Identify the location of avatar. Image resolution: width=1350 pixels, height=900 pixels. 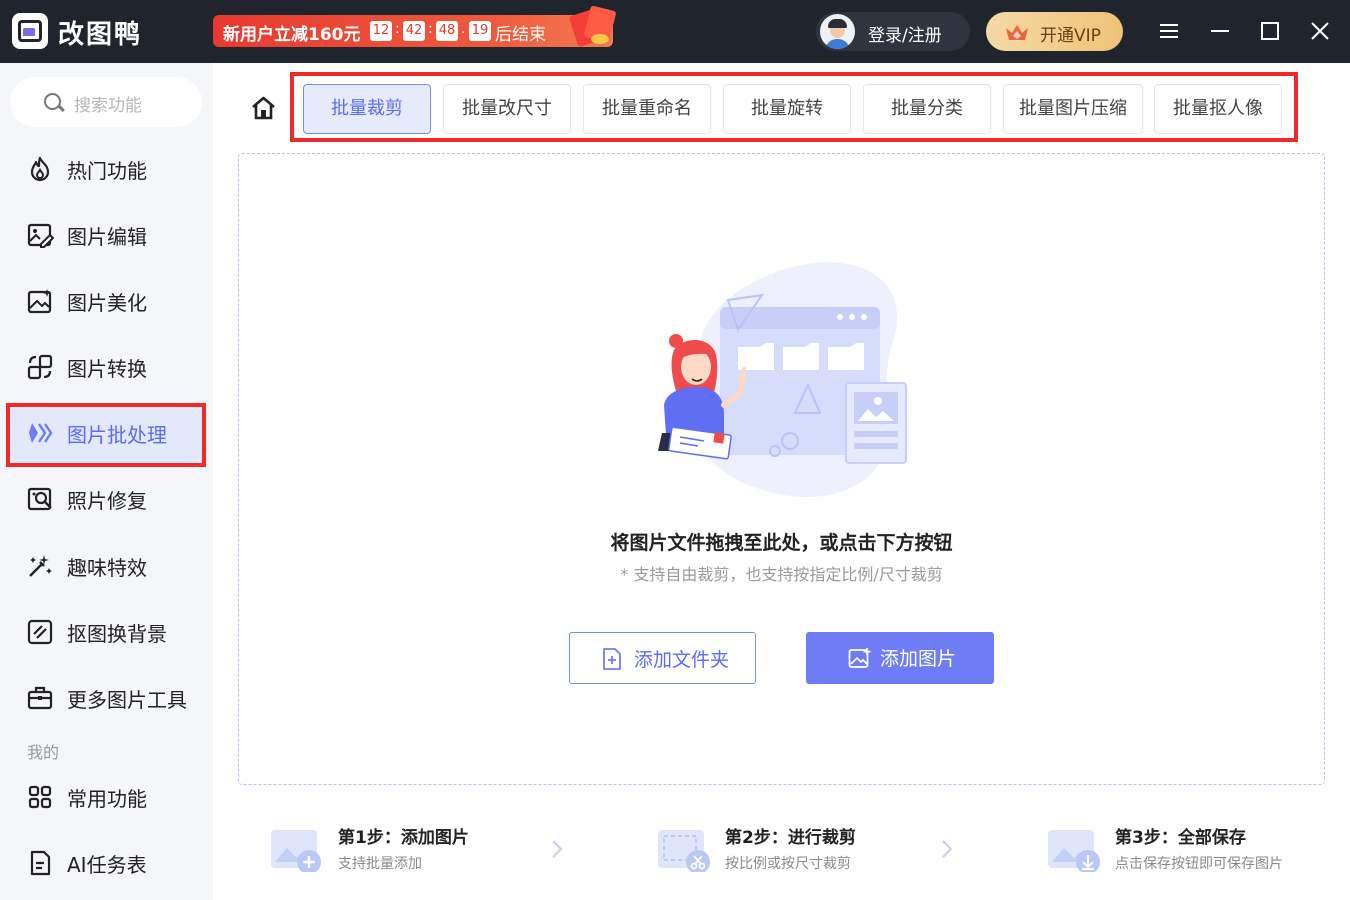
(837, 31).